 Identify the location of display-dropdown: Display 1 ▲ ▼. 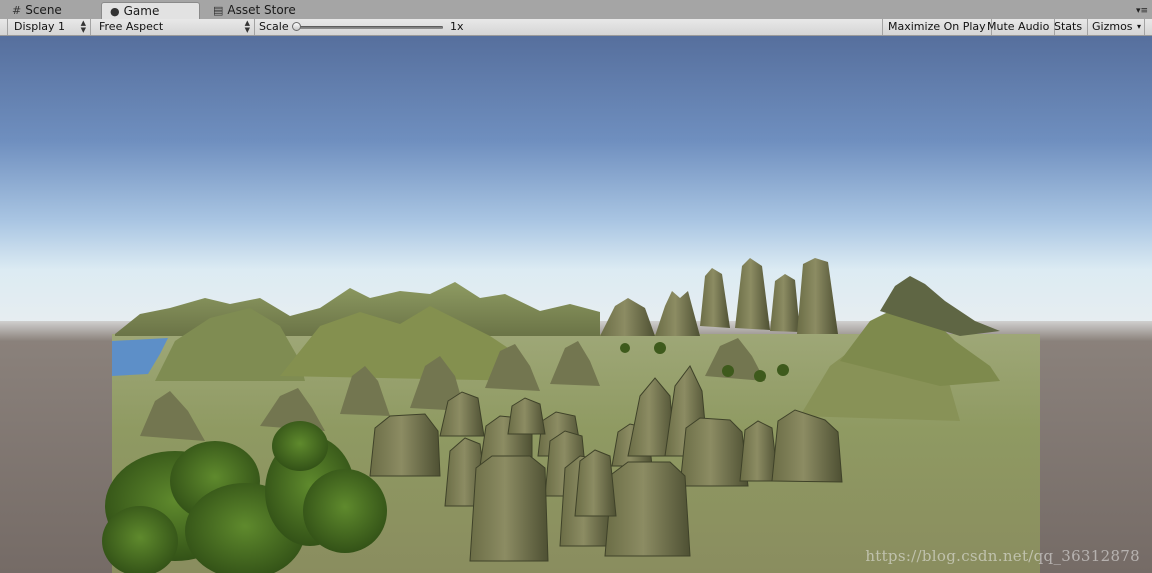
(49, 27).